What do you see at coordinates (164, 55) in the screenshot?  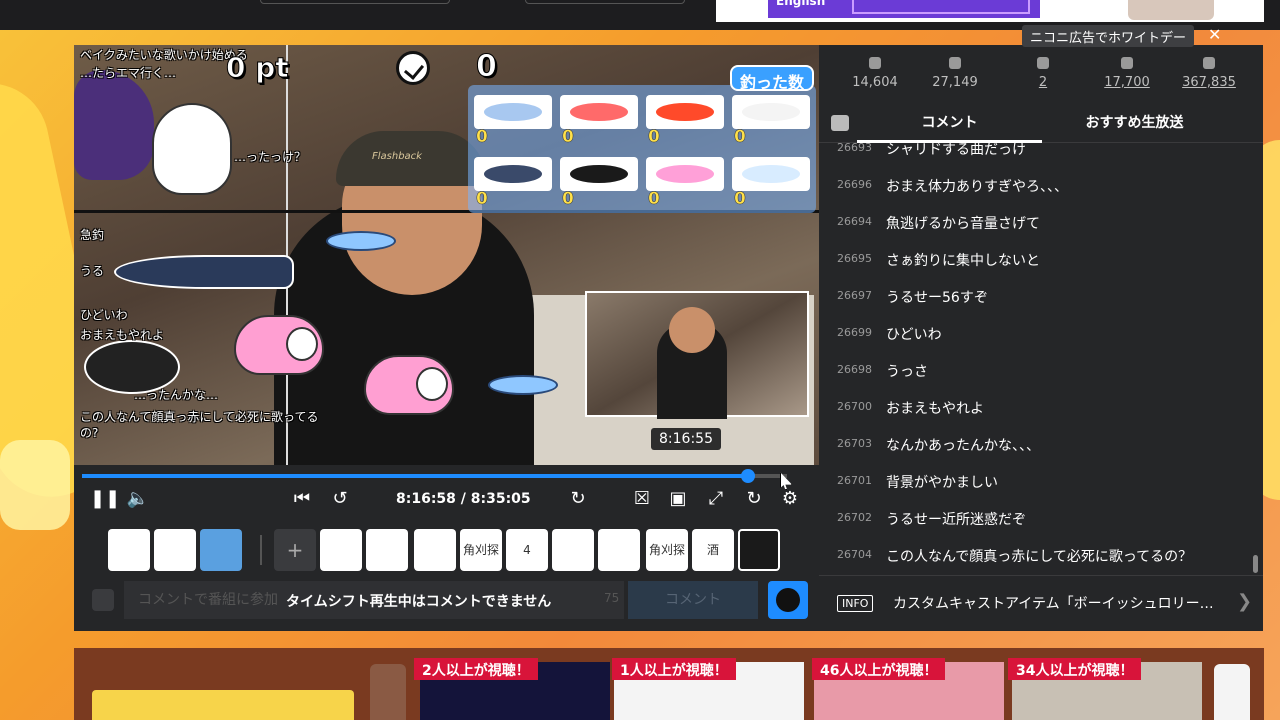 I see `comment-overlay: ベイクみたいな歌いかけ始める` at bounding box center [164, 55].